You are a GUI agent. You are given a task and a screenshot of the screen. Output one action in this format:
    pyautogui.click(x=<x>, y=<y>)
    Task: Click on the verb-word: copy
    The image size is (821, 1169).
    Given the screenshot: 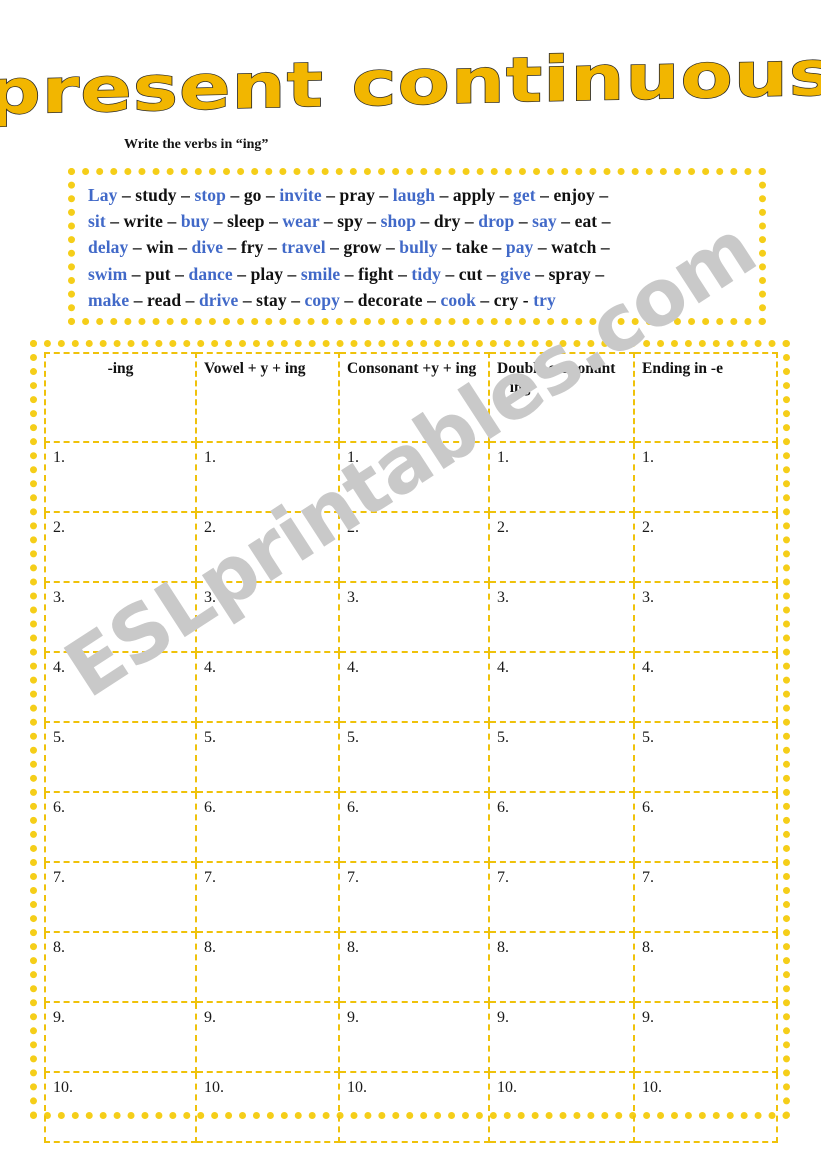 What is the action you would take?
    pyautogui.click(x=322, y=299)
    